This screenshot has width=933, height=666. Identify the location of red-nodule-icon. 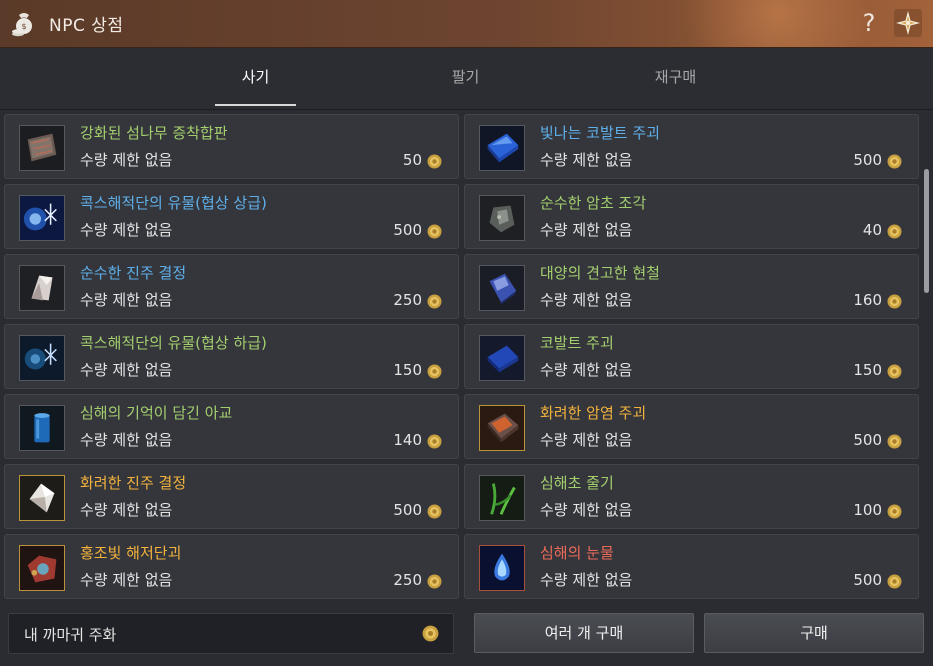
(42, 568).